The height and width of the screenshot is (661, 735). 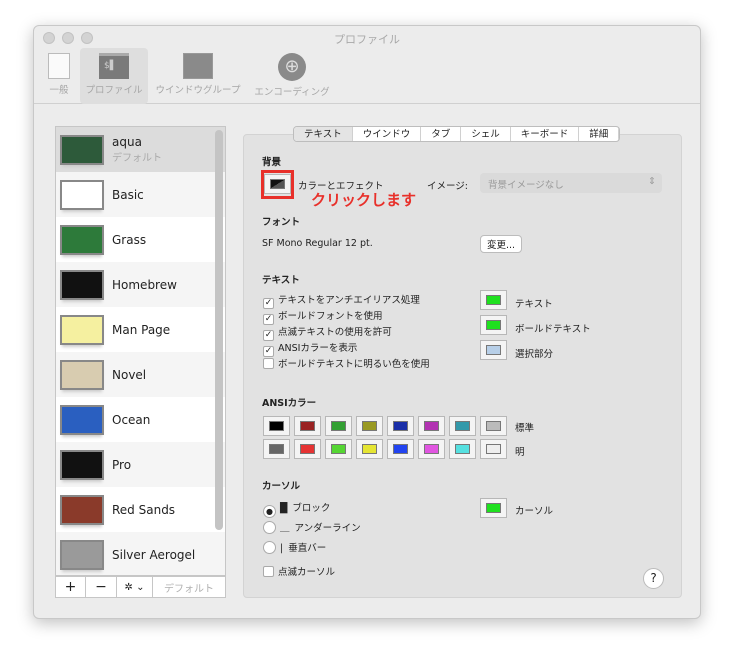 I want to click on text-option-checkbox: ボールドテキストに明るい色を使用, so click(x=346, y=363).